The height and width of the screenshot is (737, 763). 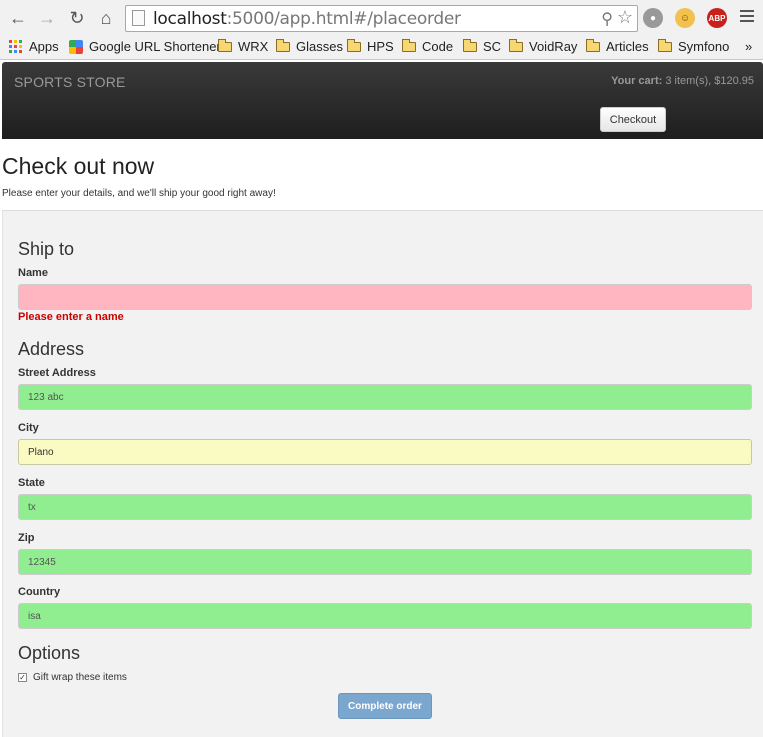 What do you see at coordinates (138, 18) in the screenshot?
I see `page-icon` at bounding box center [138, 18].